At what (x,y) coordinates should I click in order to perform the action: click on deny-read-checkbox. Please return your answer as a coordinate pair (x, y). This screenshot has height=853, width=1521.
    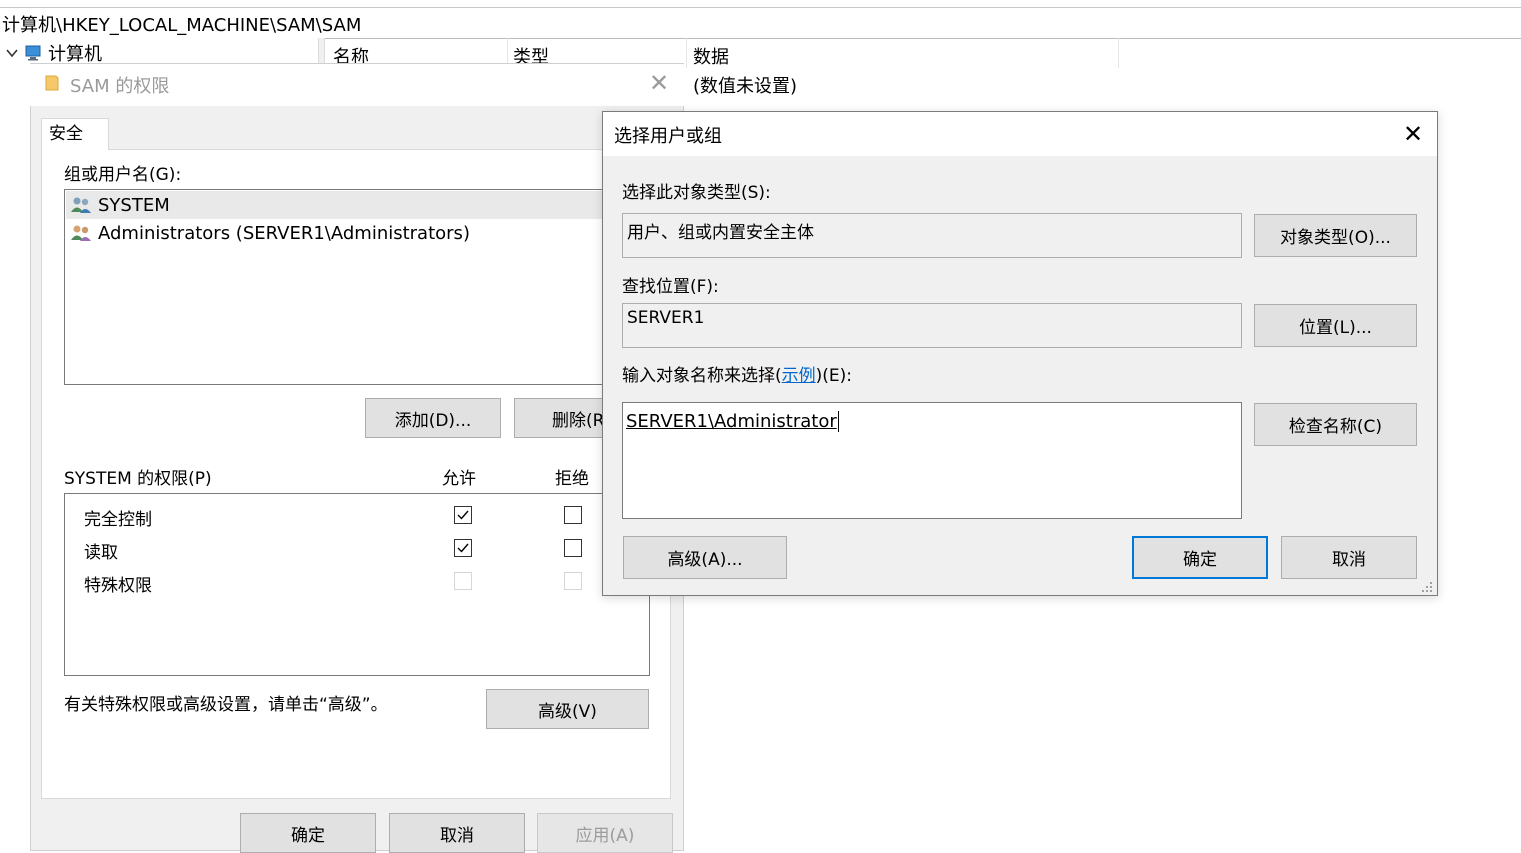
    Looking at the image, I should click on (573, 548).